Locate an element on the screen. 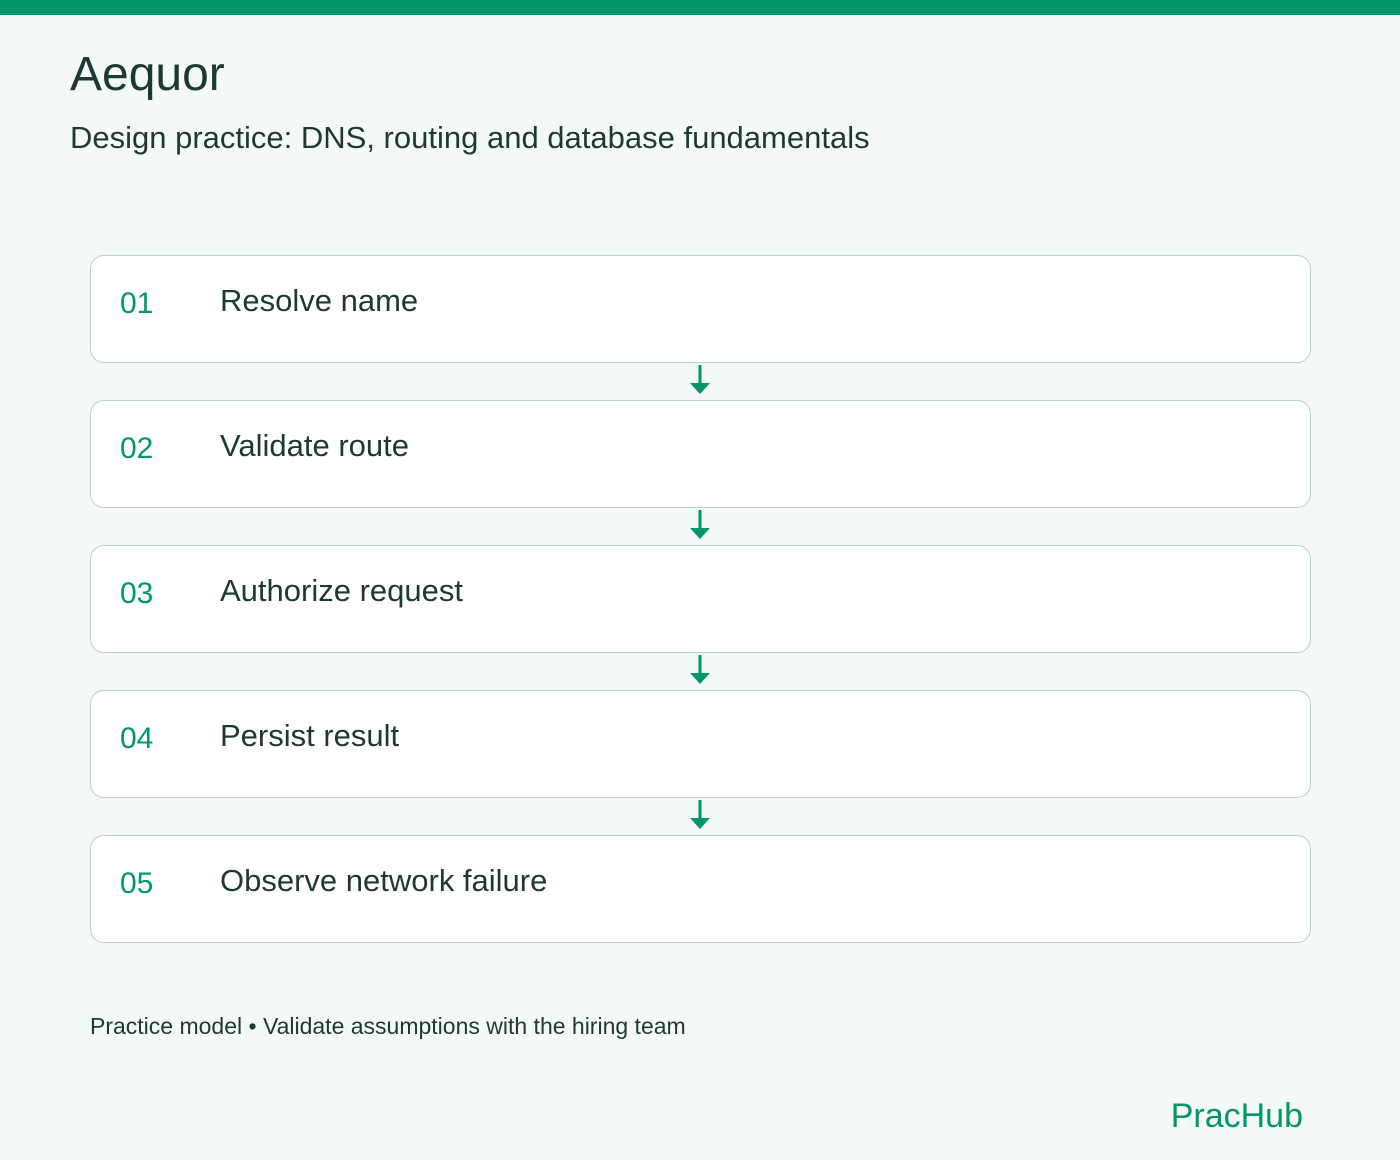 The height and width of the screenshot is (1160, 1400). step-card-2: 02 Validate route is located at coordinates (700, 454).